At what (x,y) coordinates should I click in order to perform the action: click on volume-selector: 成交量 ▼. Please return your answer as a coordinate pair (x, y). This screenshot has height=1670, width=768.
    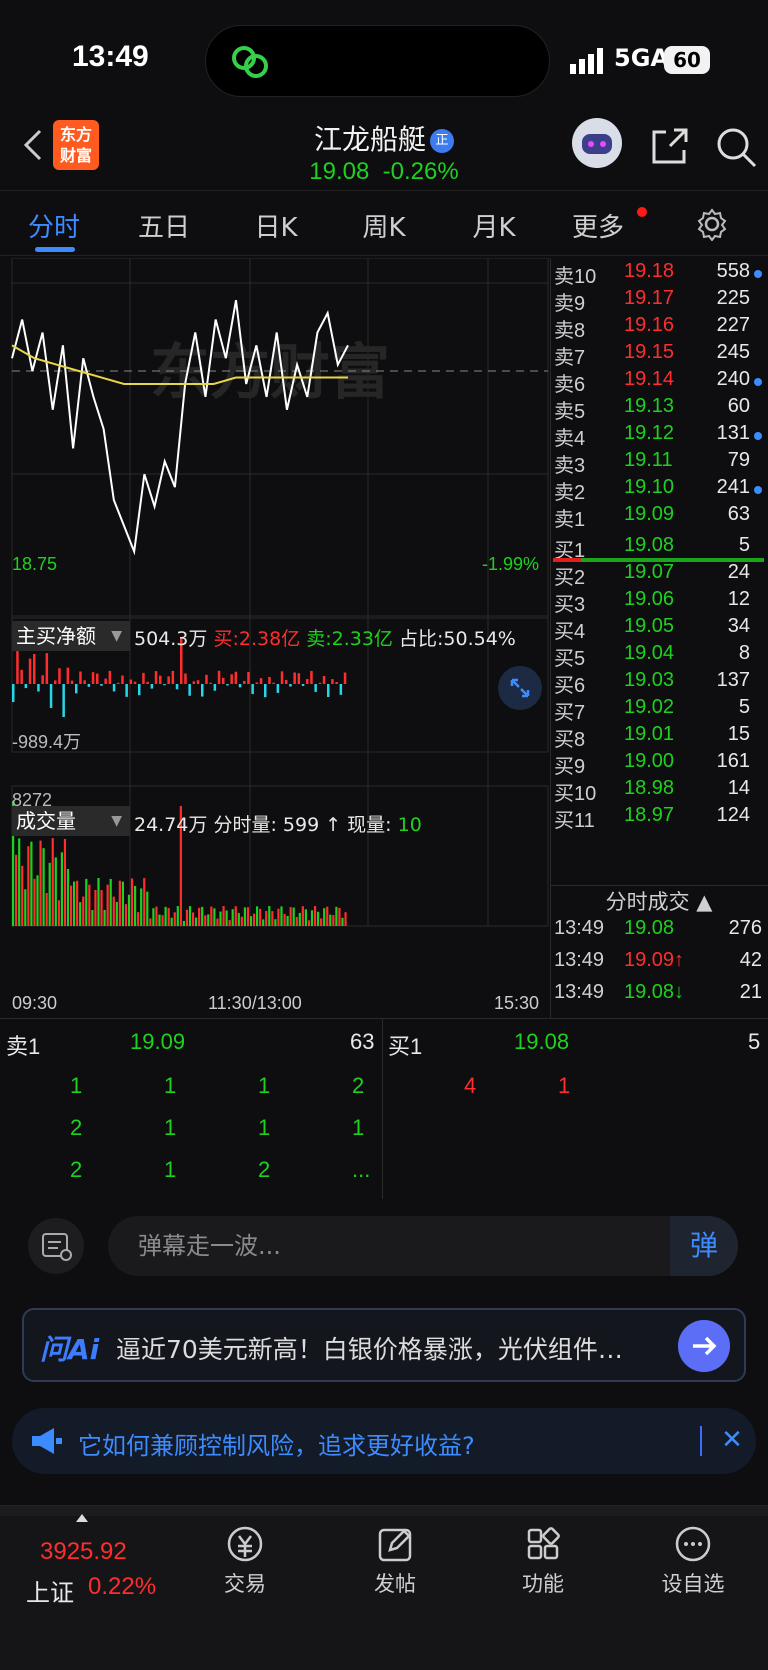
    Looking at the image, I should click on (71, 821).